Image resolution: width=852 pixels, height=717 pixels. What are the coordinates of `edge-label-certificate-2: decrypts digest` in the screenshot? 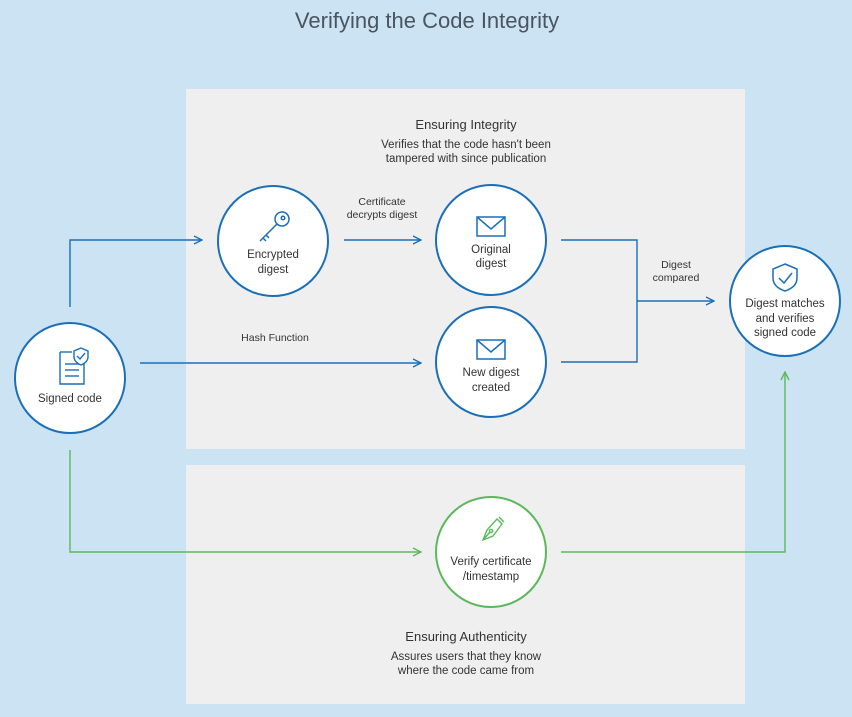 It's located at (382, 215).